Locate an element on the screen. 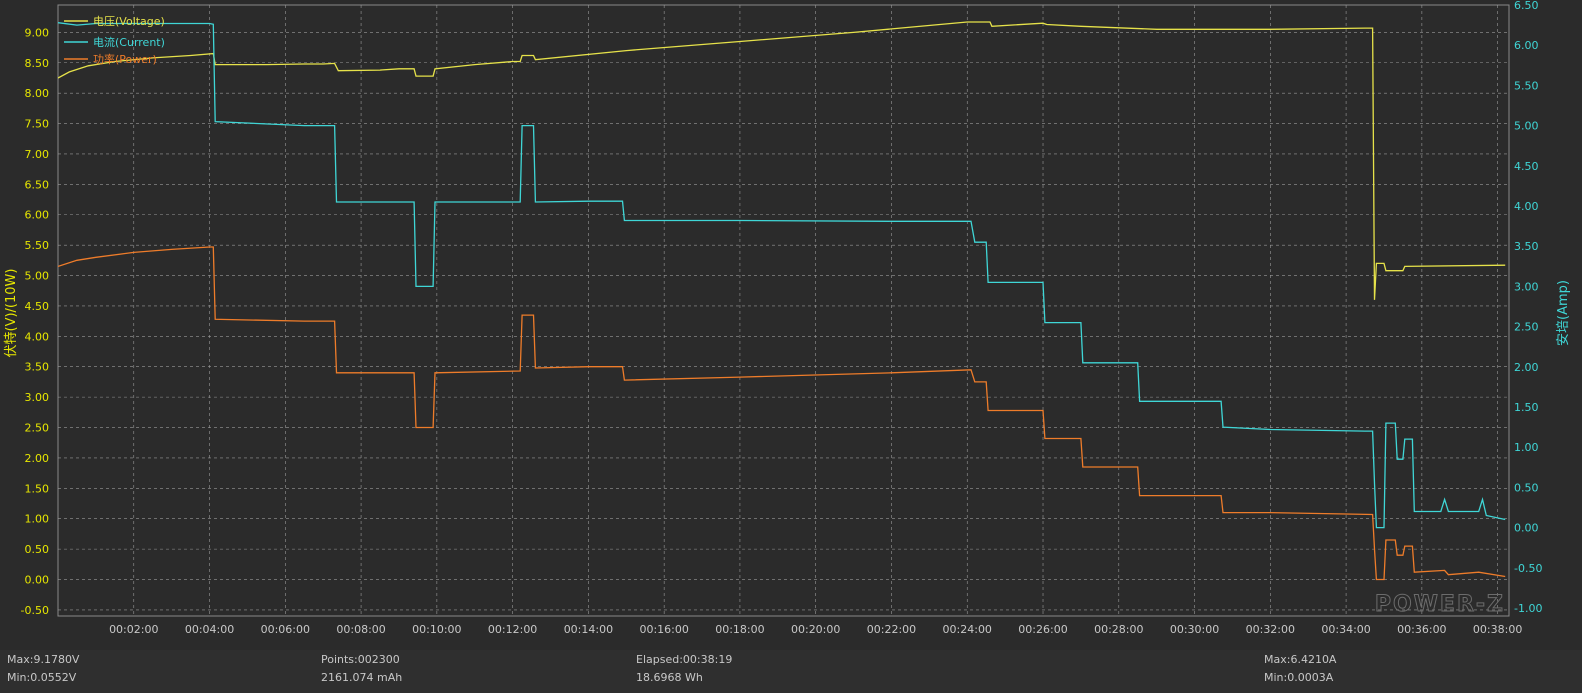 Image resolution: width=1582 pixels, height=693 pixels. x-tick-2: 00:06:00 is located at coordinates (285, 629).